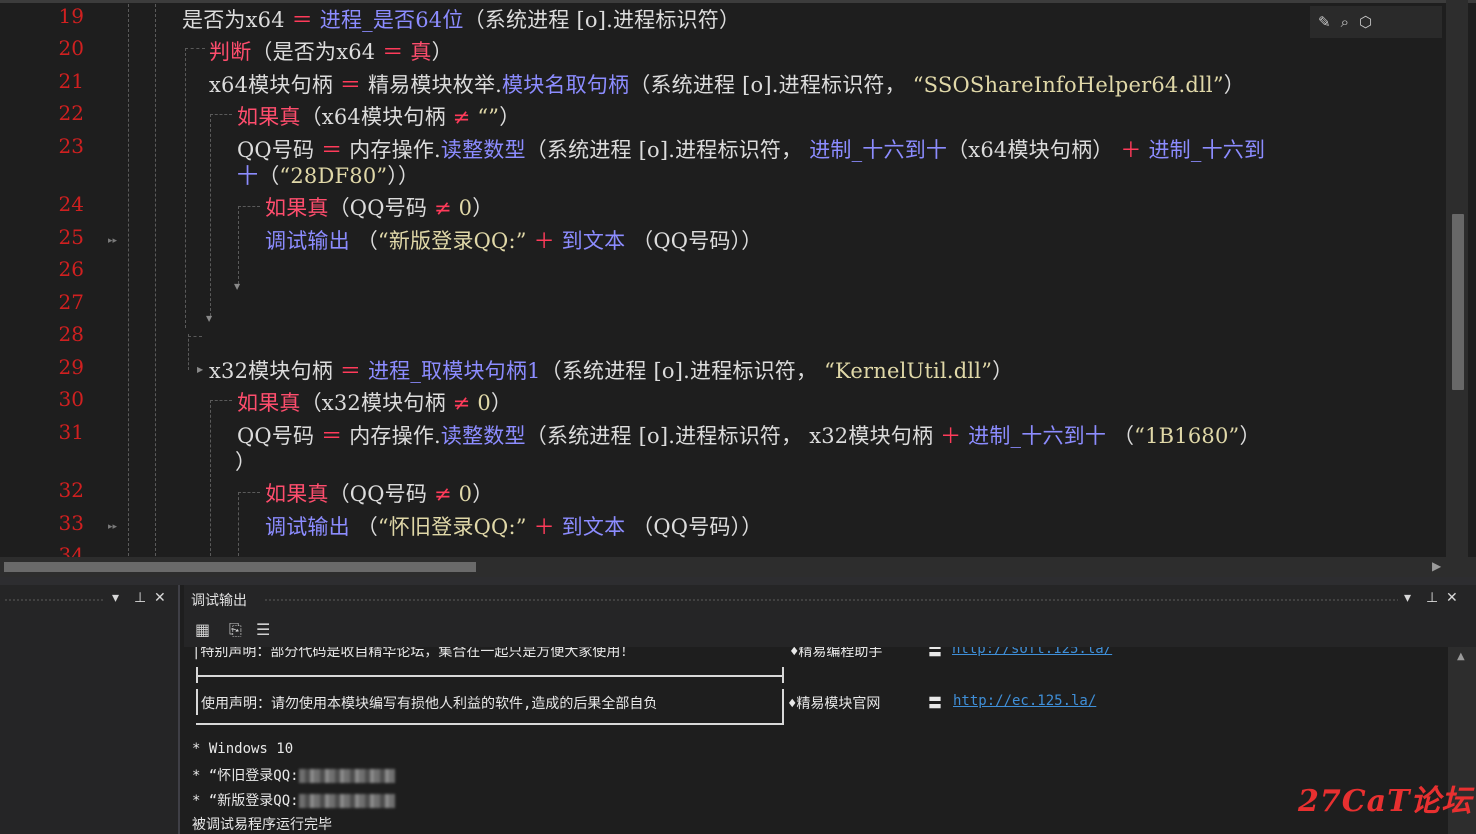  I want to click on line-number: 26, so click(71, 269).